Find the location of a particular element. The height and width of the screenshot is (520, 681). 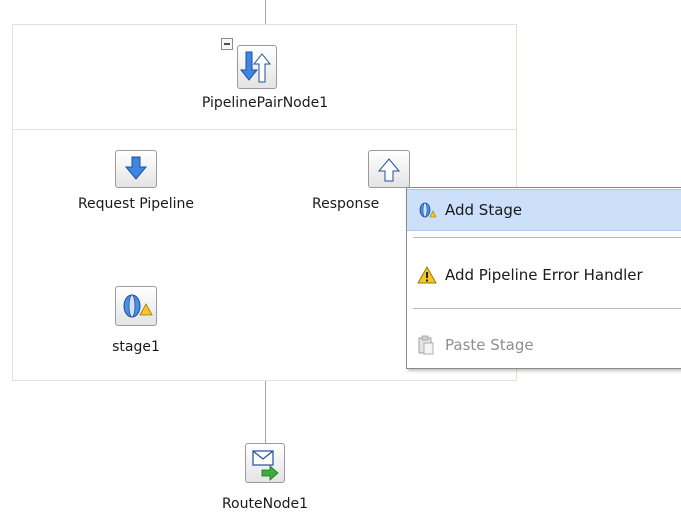

route-node-label: RouteNode1 is located at coordinates (265, 504).